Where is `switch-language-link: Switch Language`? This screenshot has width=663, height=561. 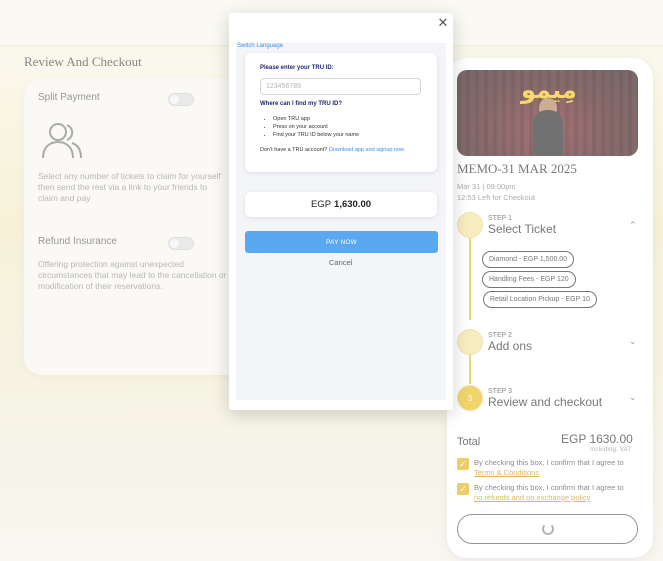
switch-language-link: Switch Language is located at coordinates (260, 46).